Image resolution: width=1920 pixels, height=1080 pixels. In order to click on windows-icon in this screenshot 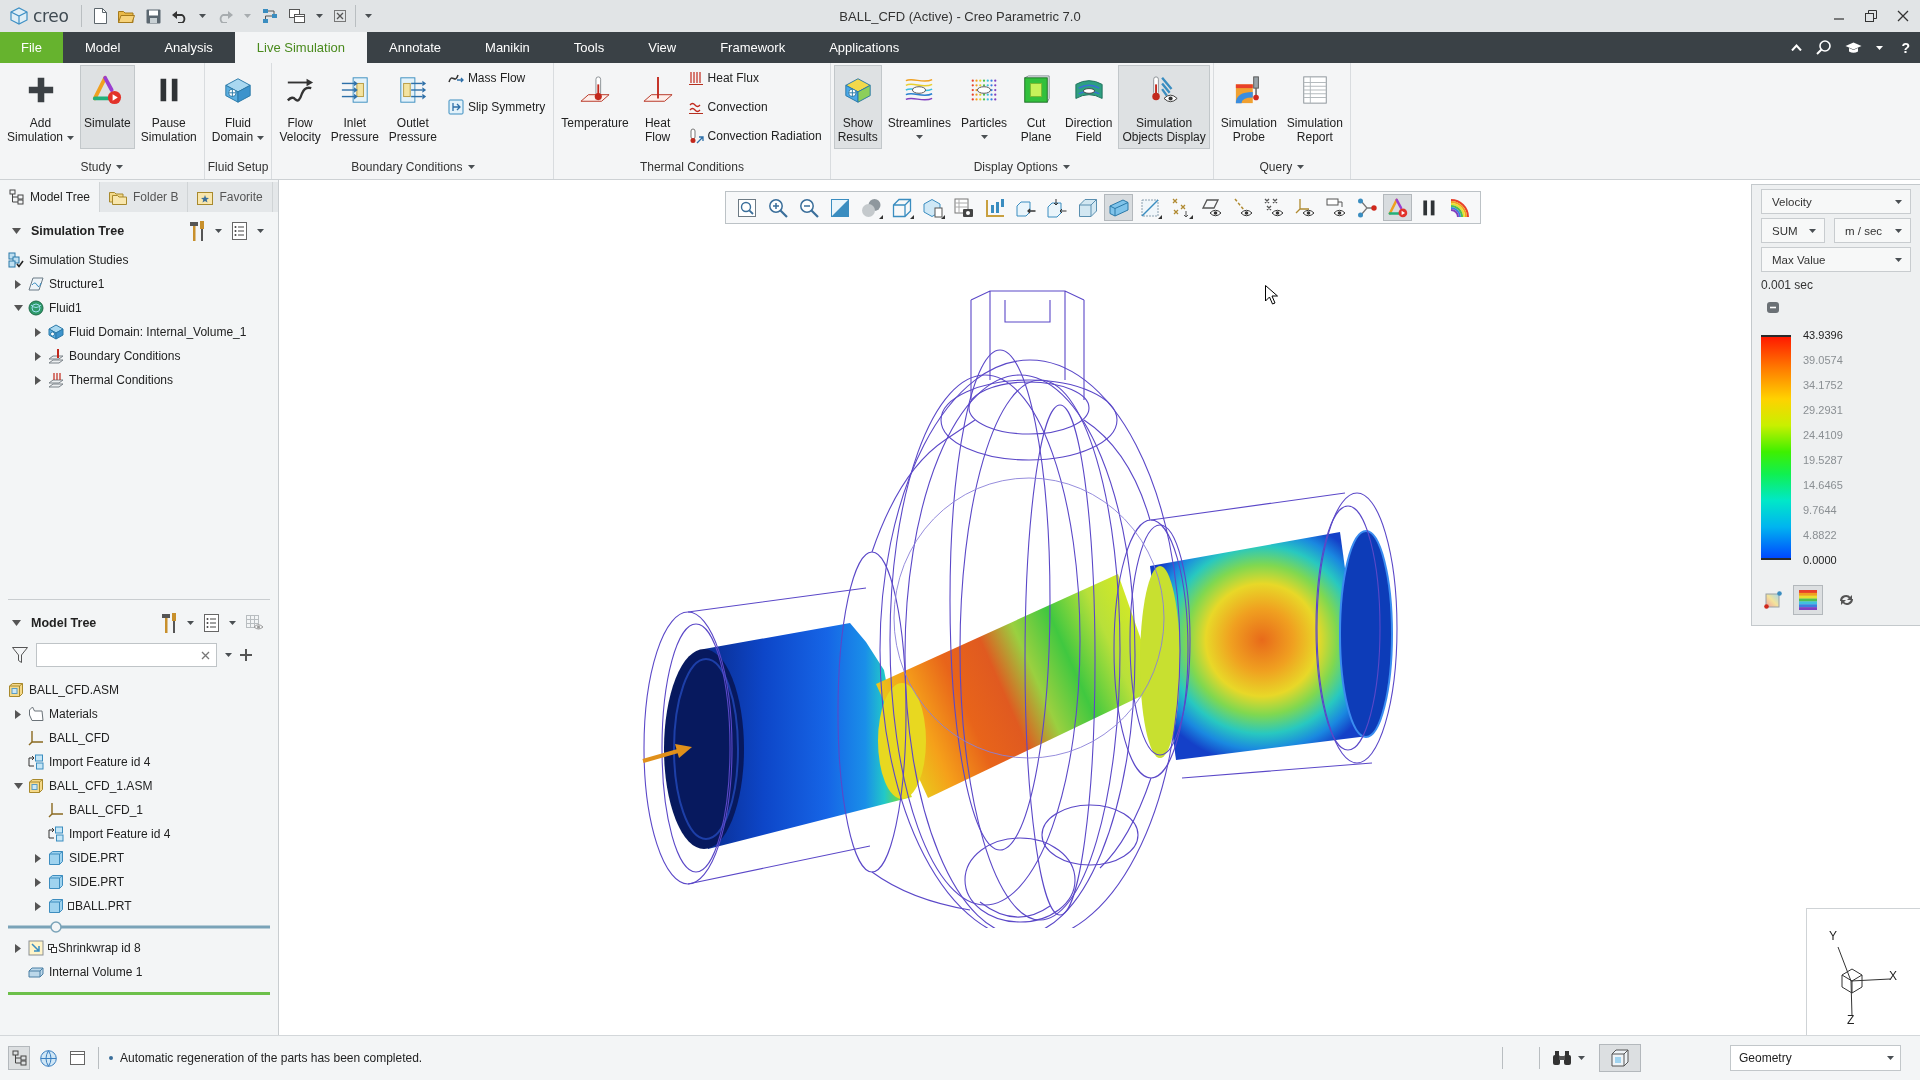, I will do `click(296, 16)`.